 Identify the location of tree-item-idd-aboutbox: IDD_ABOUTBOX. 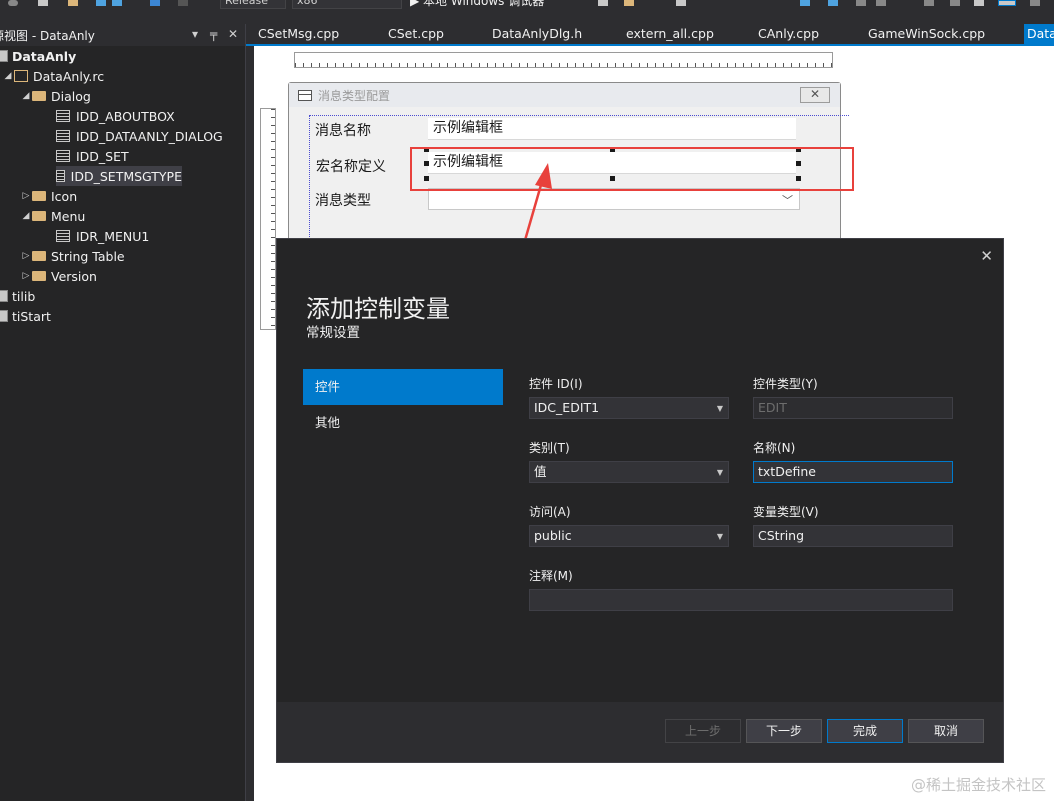
(115, 116).